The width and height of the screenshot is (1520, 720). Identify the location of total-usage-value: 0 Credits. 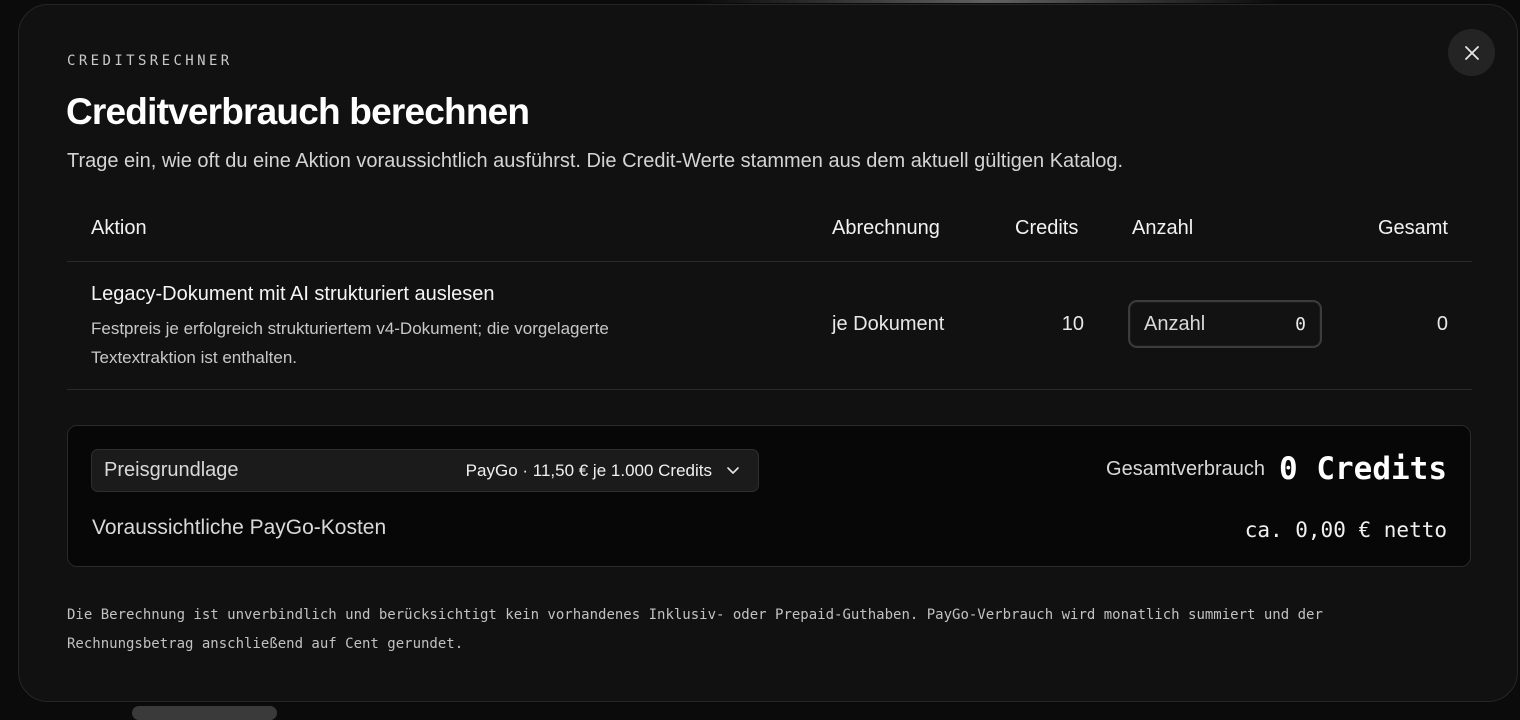
(1363, 469).